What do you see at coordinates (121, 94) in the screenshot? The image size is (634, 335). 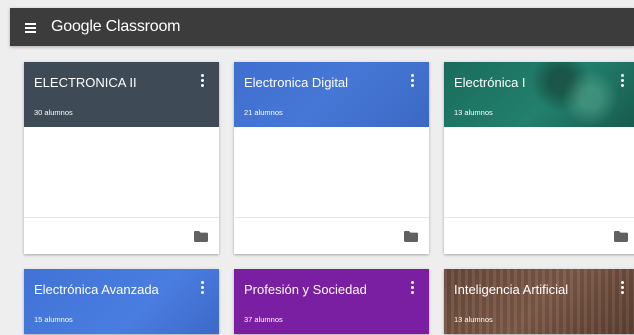 I see `card-header: ELECTRONICA II 30 alumnos` at bounding box center [121, 94].